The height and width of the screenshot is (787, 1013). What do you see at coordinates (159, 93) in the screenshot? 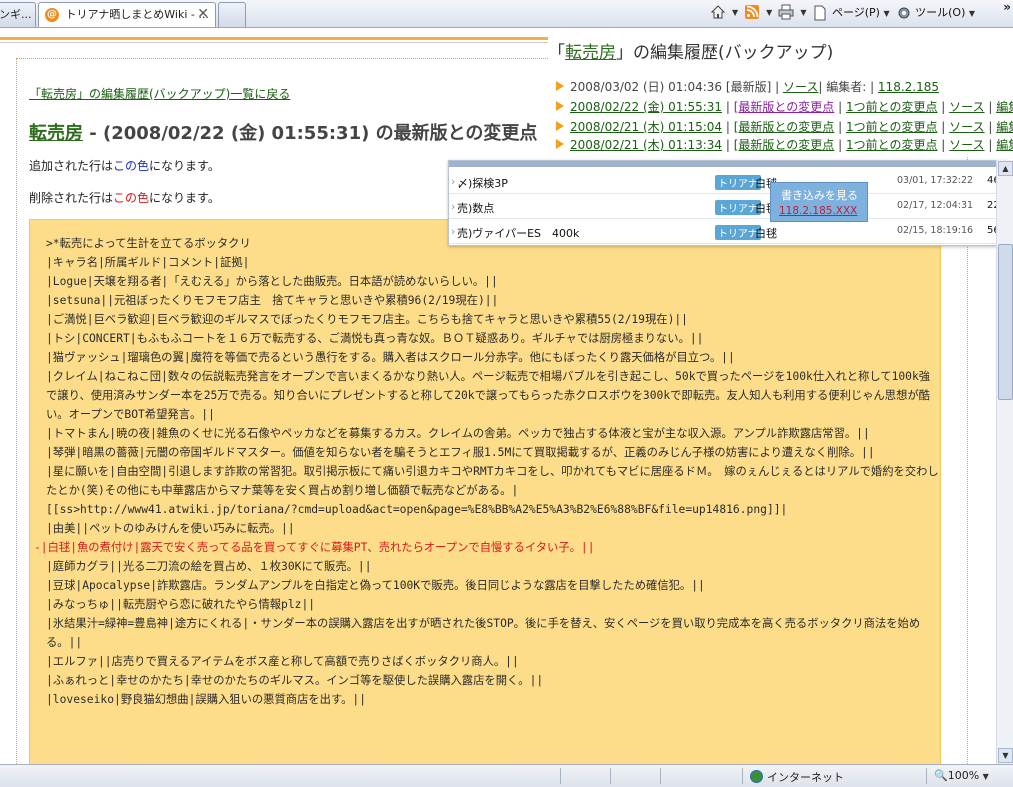
I see `back-to-history-link: 「転売房」の編集履歴(バックアップ)一覧に戻る` at bounding box center [159, 93].